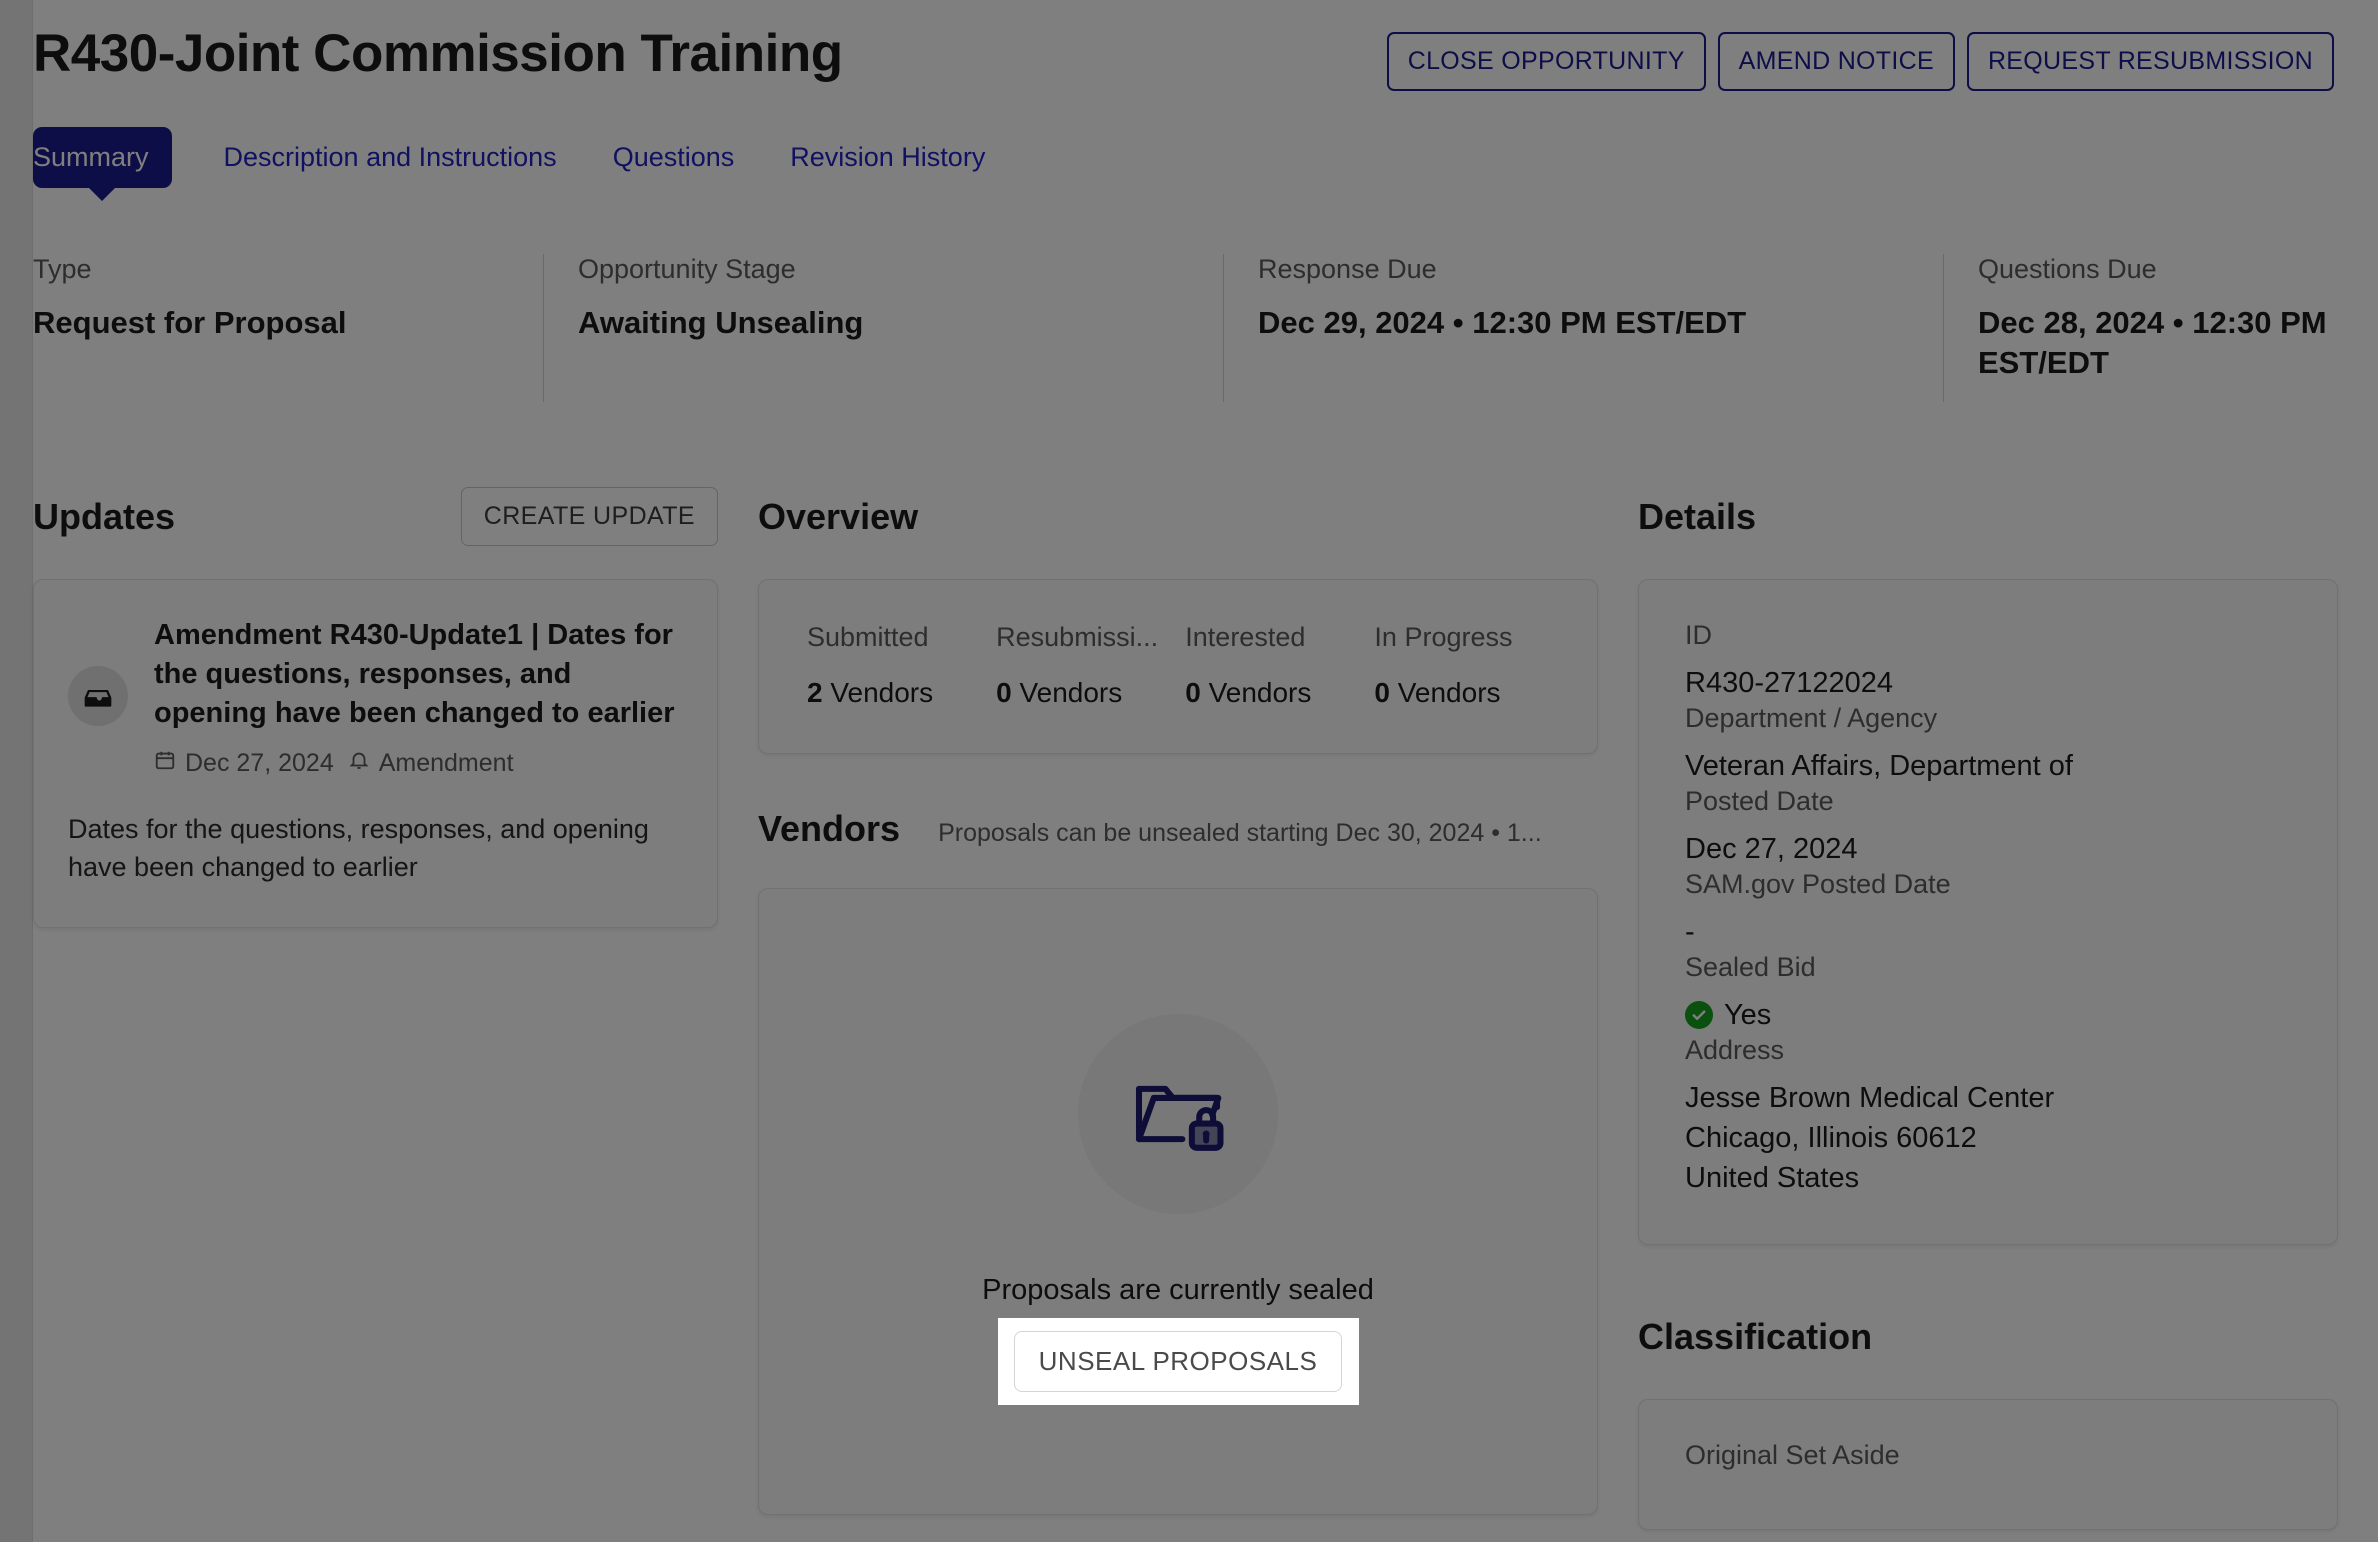 The height and width of the screenshot is (1542, 2378). What do you see at coordinates (674, 157) in the screenshot?
I see `tab-questions: Questions` at bounding box center [674, 157].